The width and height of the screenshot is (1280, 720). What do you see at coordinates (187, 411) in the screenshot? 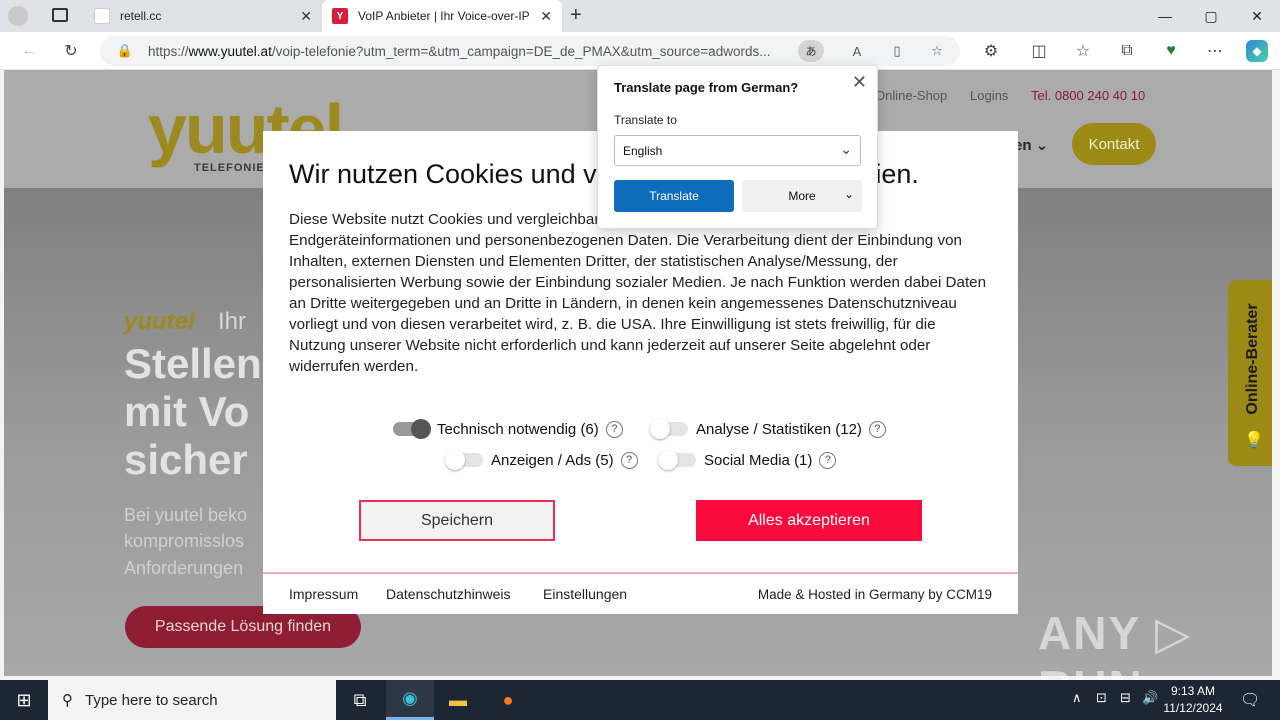
I see `hero-heading-line: mit Vo` at bounding box center [187, 411].